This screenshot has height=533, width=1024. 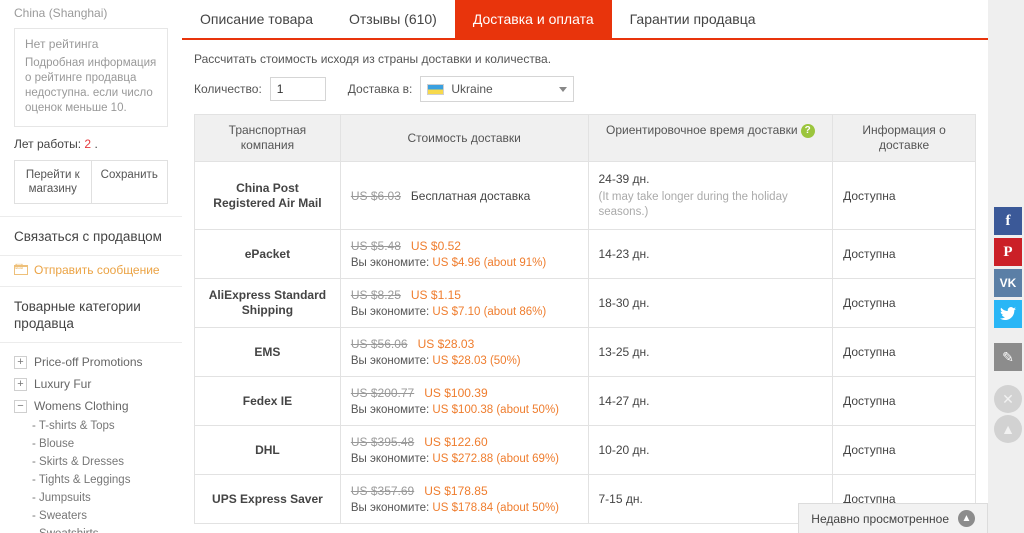 I want to click on save-seller-button: Сохранить, so click(x=128, y=182).